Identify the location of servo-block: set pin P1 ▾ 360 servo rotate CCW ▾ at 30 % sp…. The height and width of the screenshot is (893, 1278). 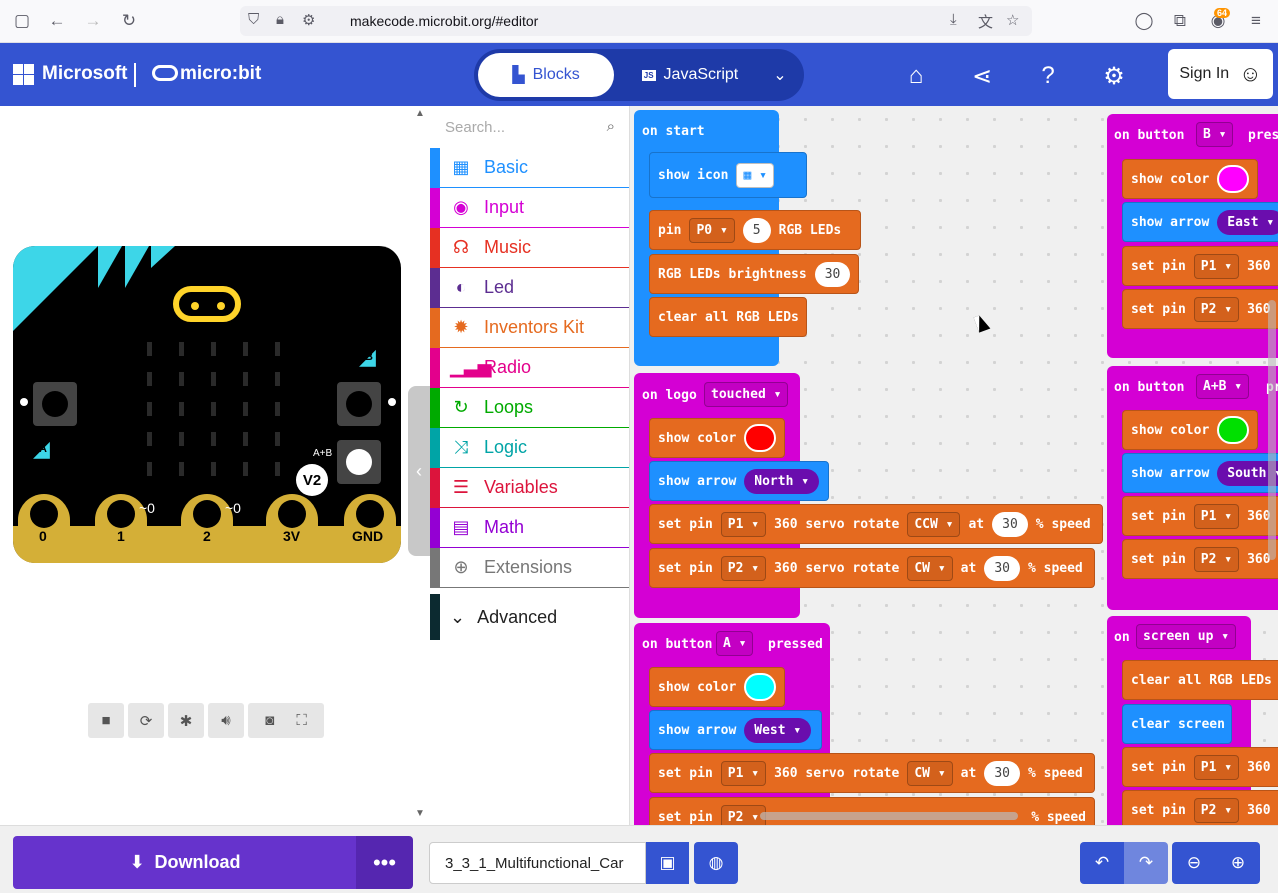
(876, 524).